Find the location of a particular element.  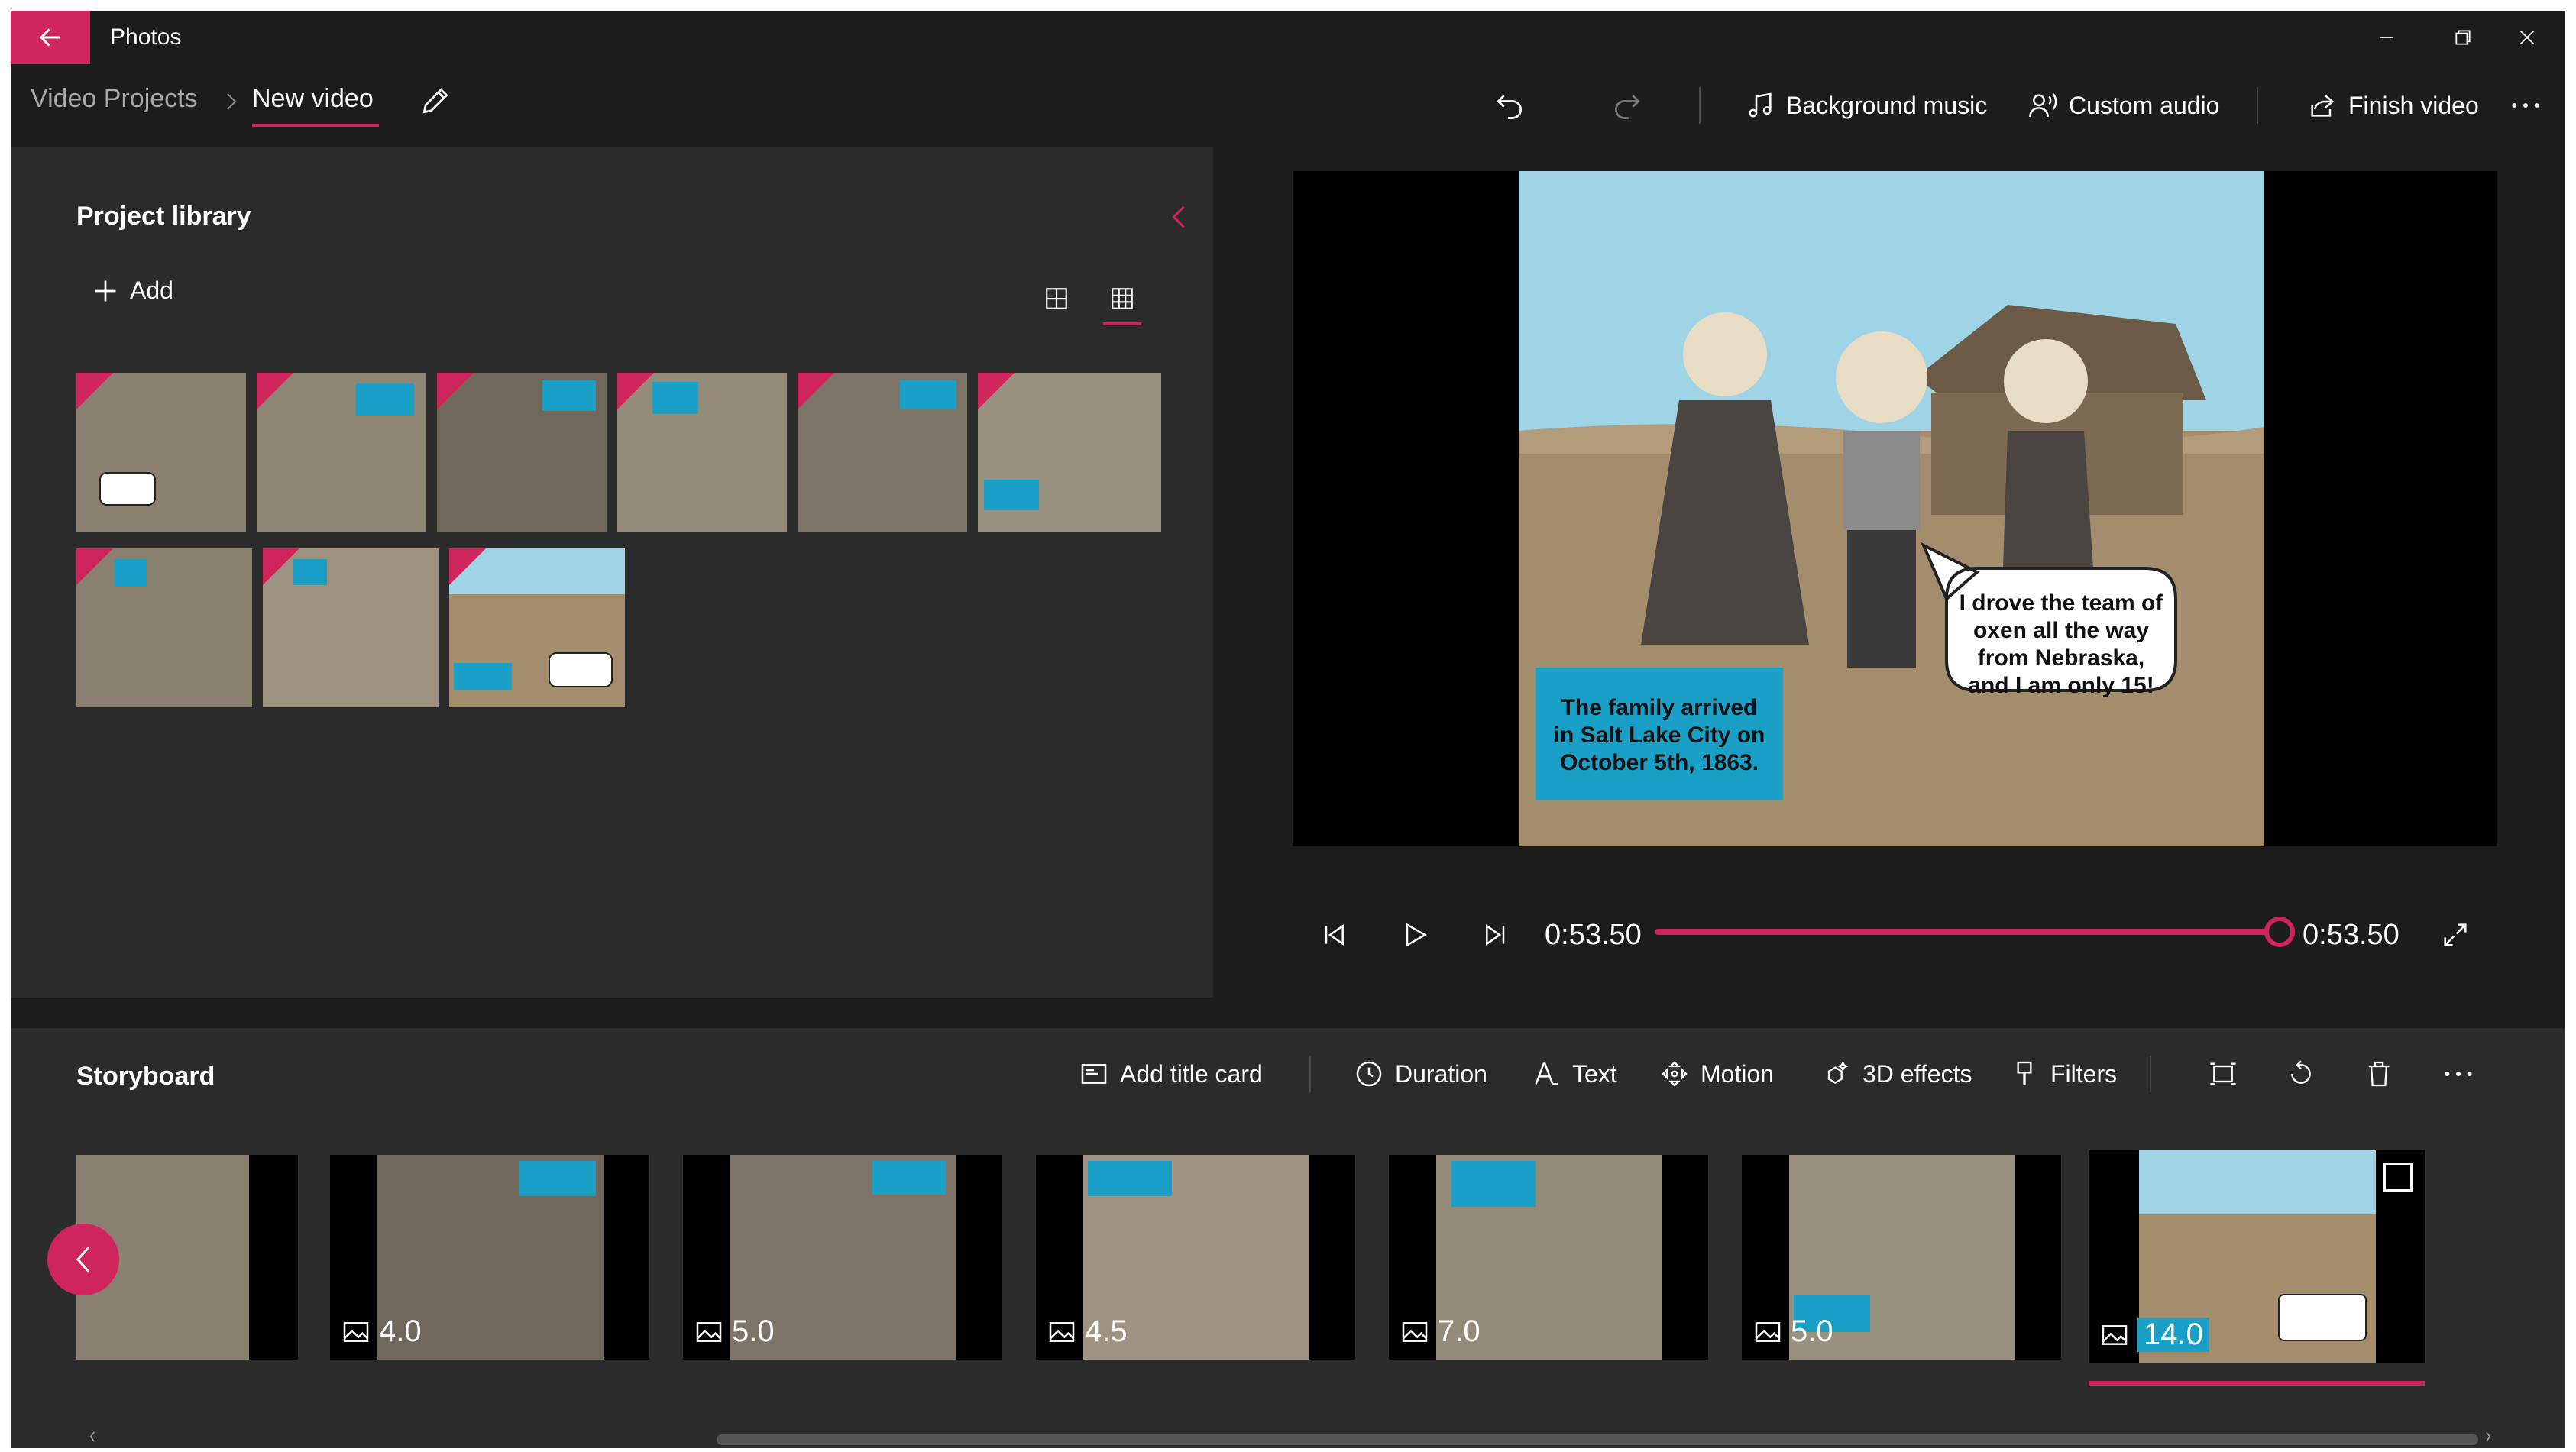

redo-button is located at coordinates (1627, 105).